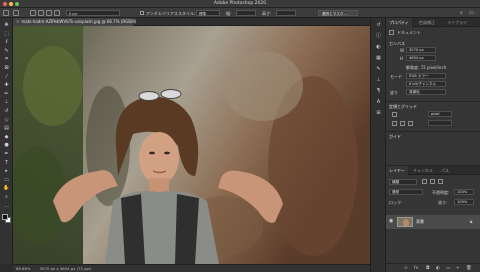 The image size is (480, 272). What do you see at coordinates (403, 107) in the screenshot?
I see `rulers-grid-heading: 定規とグリッド` at bounding box center [403, 107].